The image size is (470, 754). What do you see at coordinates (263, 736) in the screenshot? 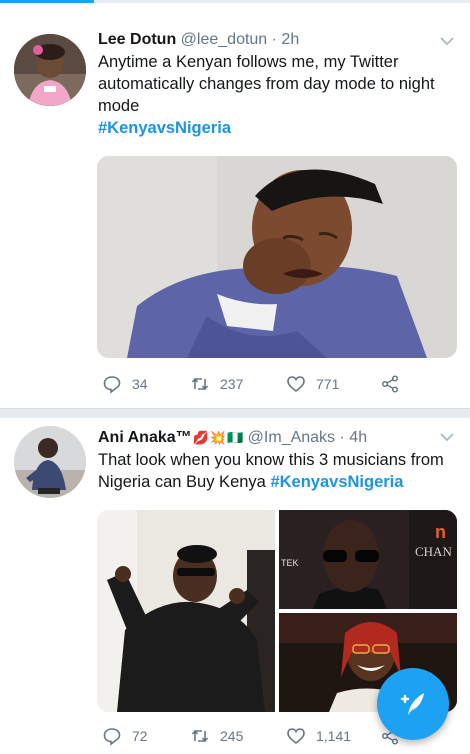
I see `tweet-actions: 72 245 1,141` at bounding box center [263, 736].